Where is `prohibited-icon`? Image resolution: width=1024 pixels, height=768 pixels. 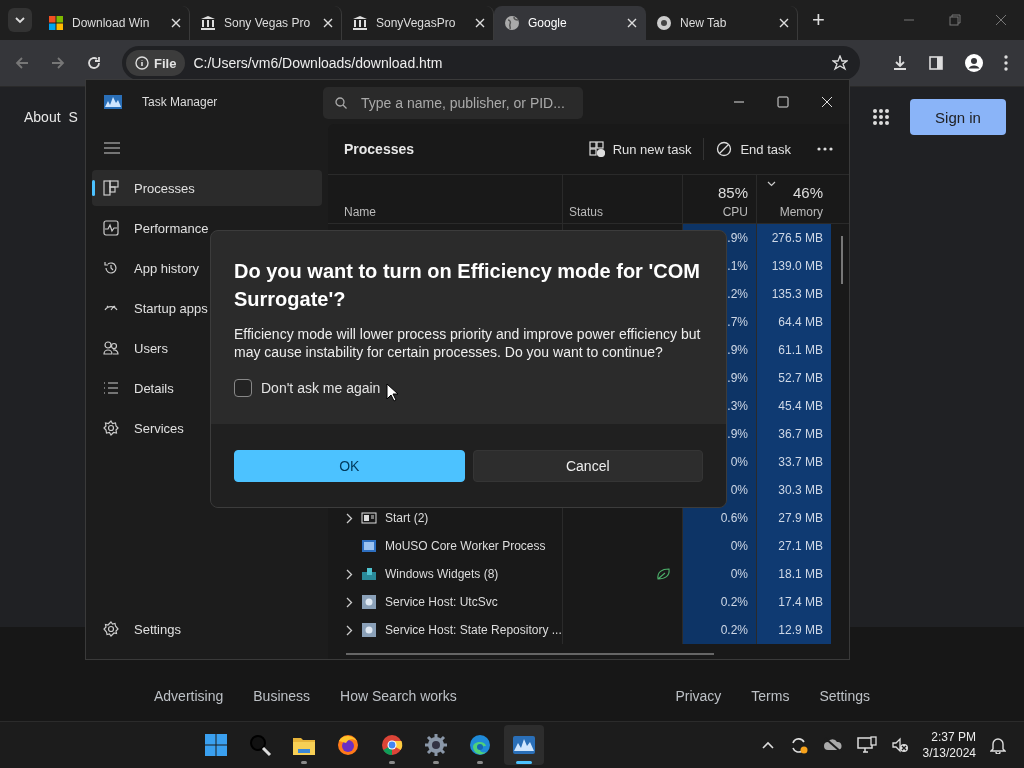 prohibited-icon is located at coordinates (724, 149).